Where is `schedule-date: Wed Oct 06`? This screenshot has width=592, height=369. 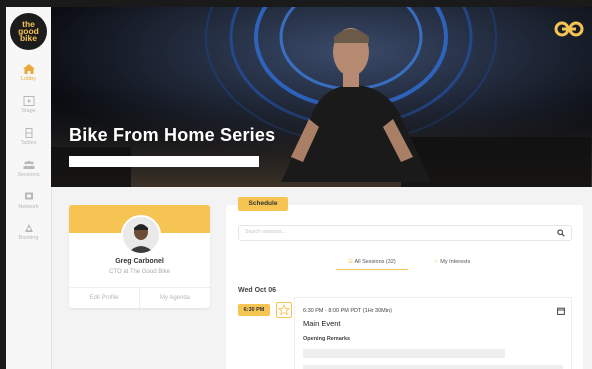
schedule-date: Wed Oct 06 is located at coordinates (257, 290).